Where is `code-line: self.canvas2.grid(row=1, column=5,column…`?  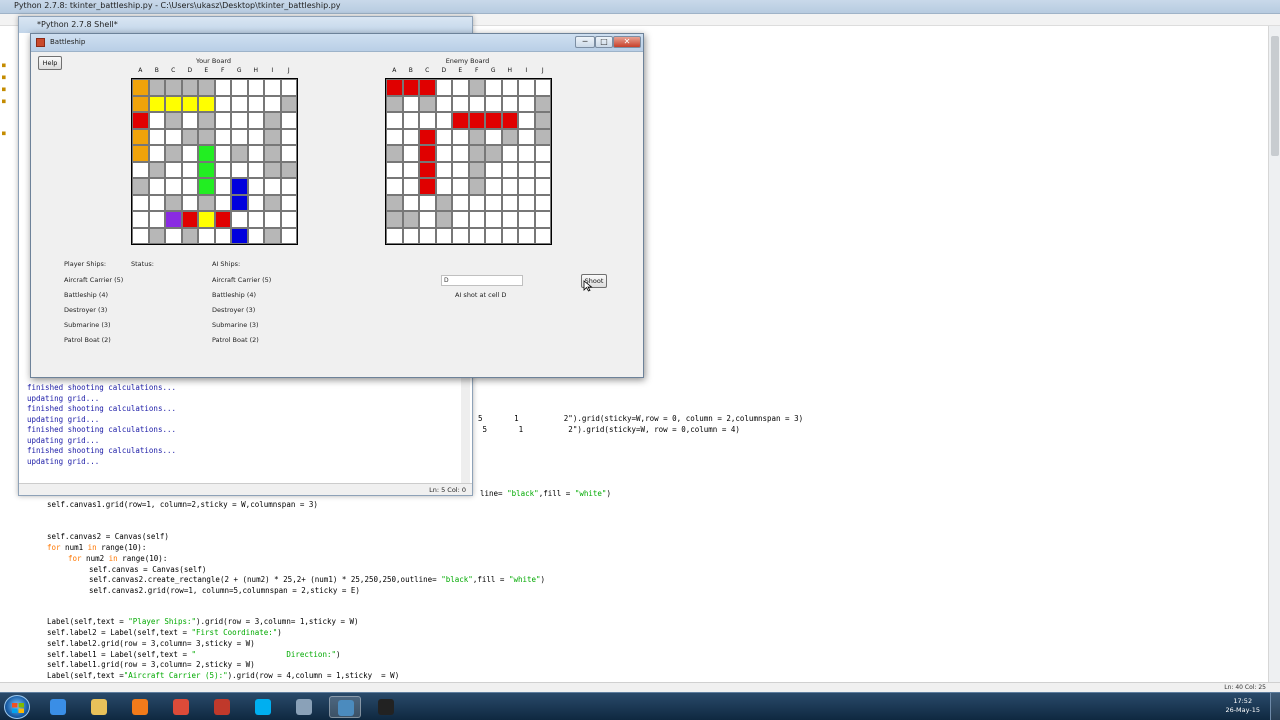
code-line: self.canvas2.grid(row=1, column=5,column… is located at coordinates (224, 590).